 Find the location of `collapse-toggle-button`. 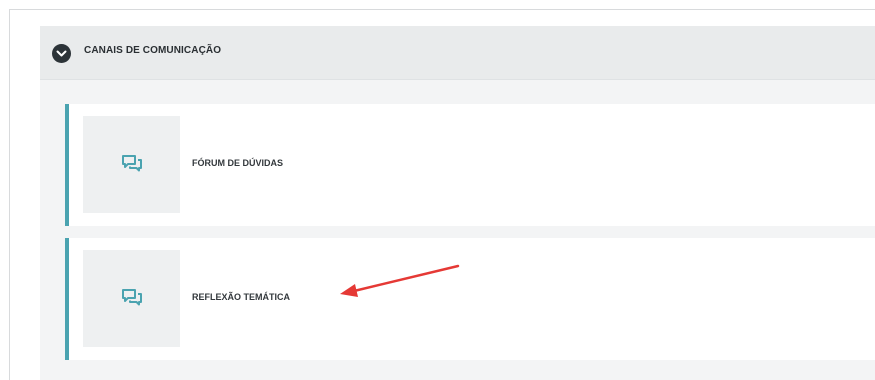

collapse-toggle-button is located at coordinates (61, 53).